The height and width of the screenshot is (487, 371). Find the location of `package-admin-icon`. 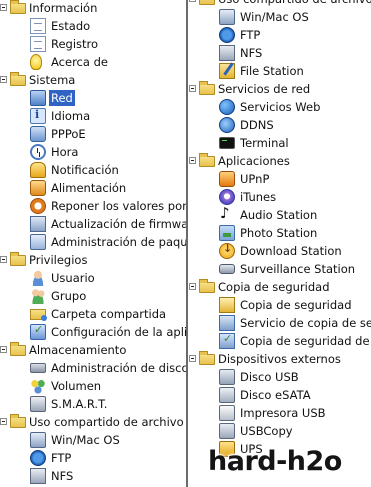

package-admin-icon is located at coordinates (38, 242).